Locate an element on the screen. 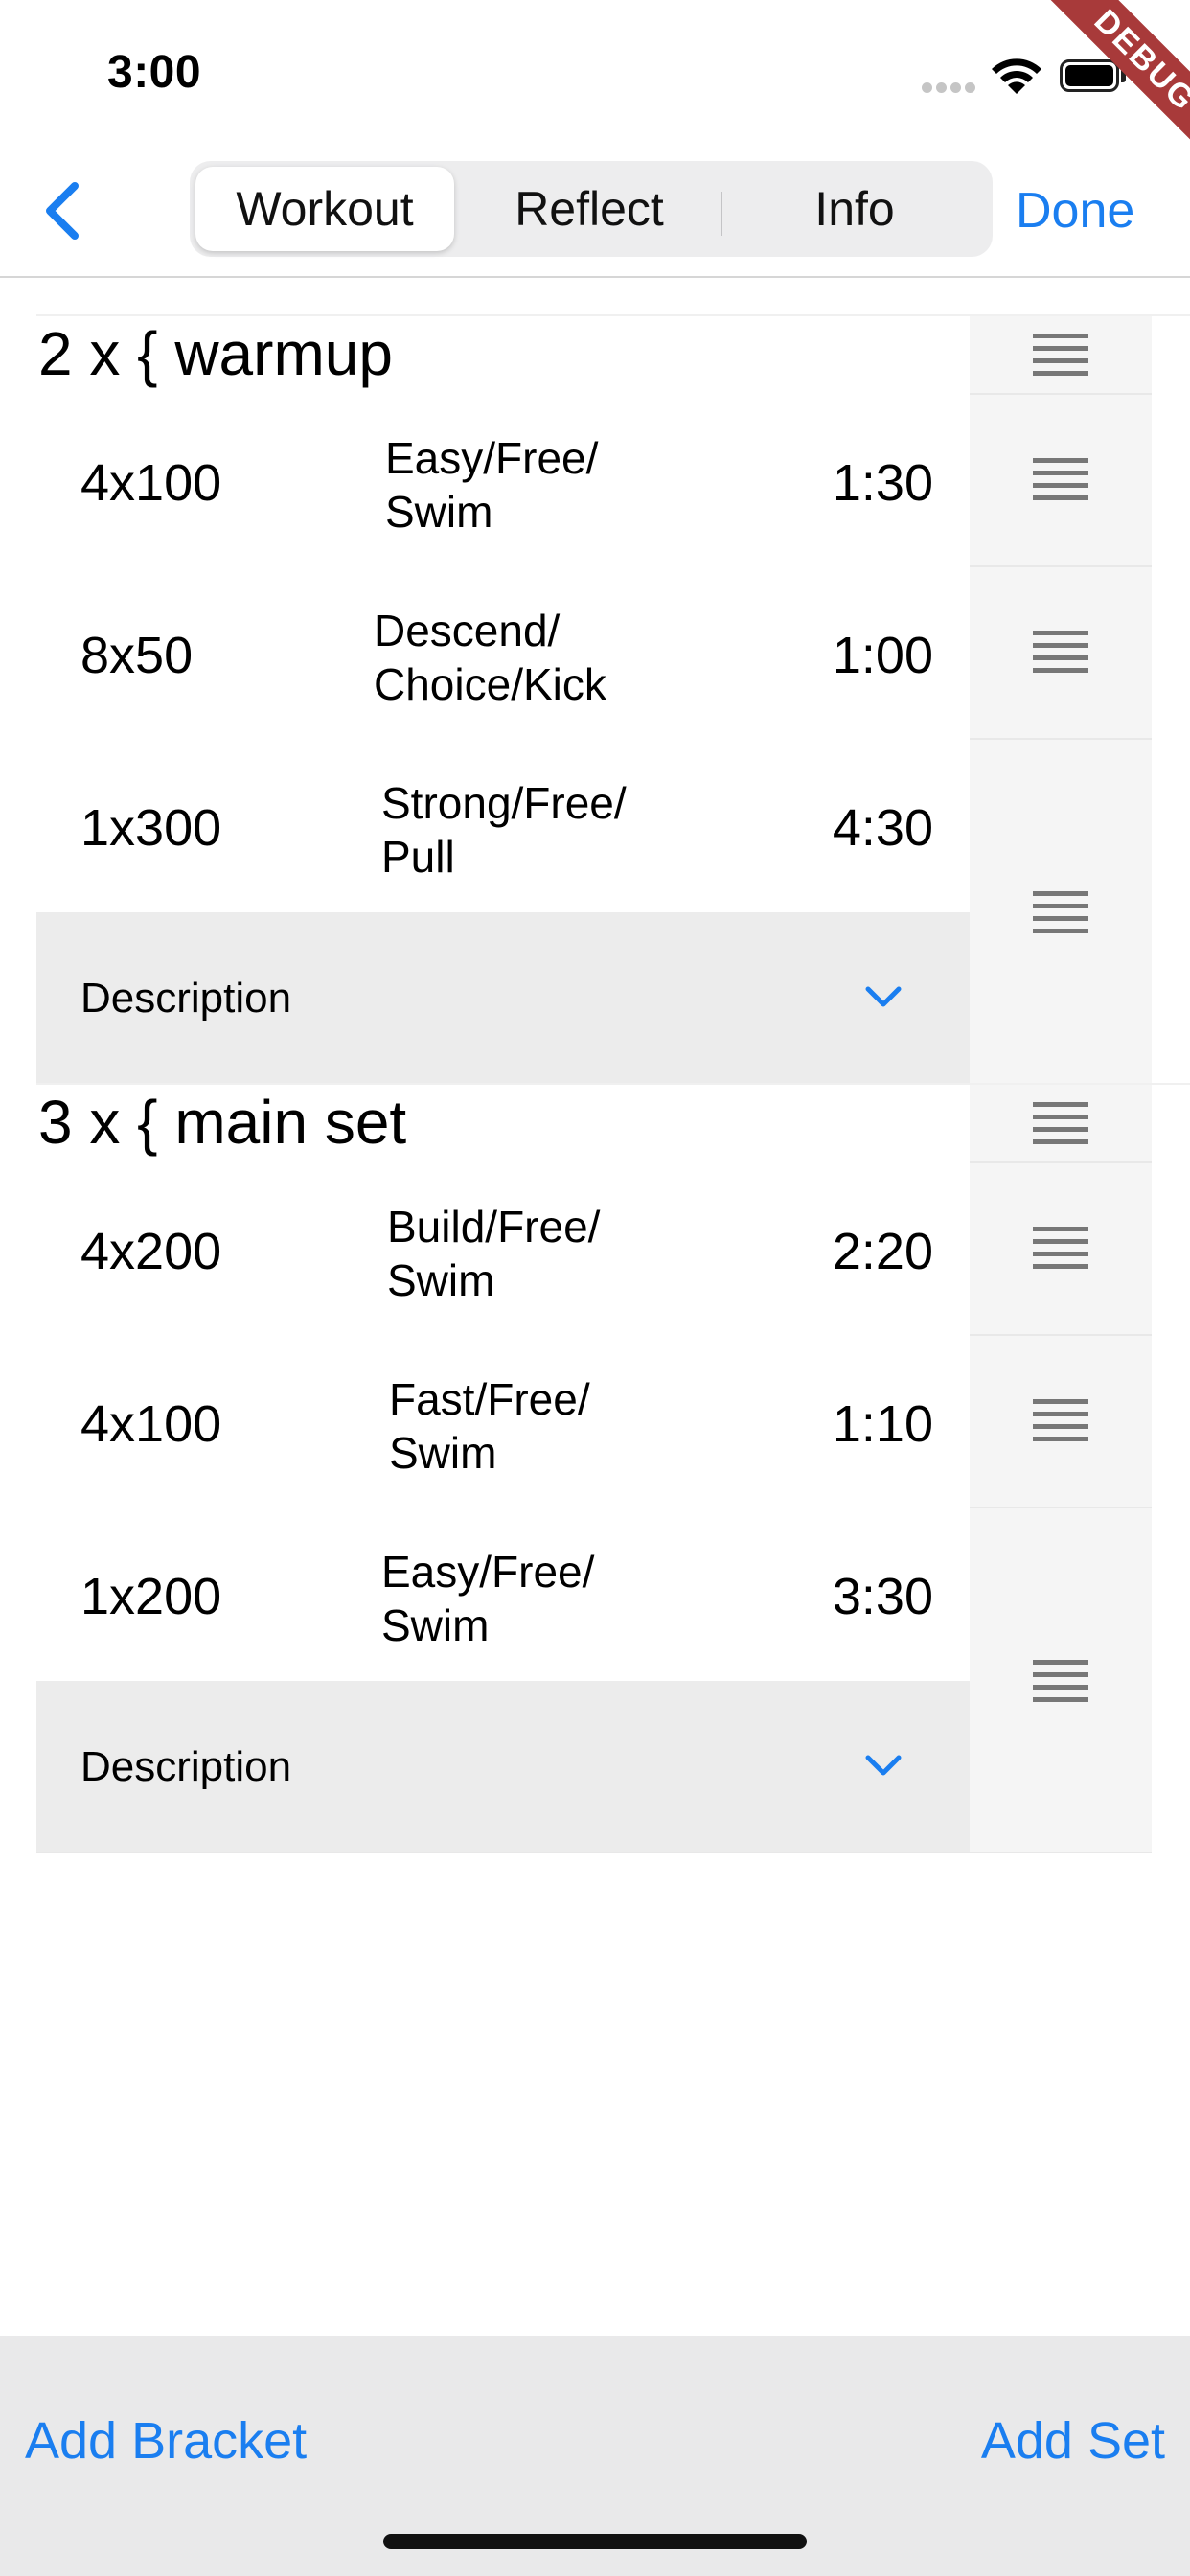 The width and height of the screenshot is (1190, 2576). add-bracket-button: Add Bracket is located at coordinates (166, 2440).